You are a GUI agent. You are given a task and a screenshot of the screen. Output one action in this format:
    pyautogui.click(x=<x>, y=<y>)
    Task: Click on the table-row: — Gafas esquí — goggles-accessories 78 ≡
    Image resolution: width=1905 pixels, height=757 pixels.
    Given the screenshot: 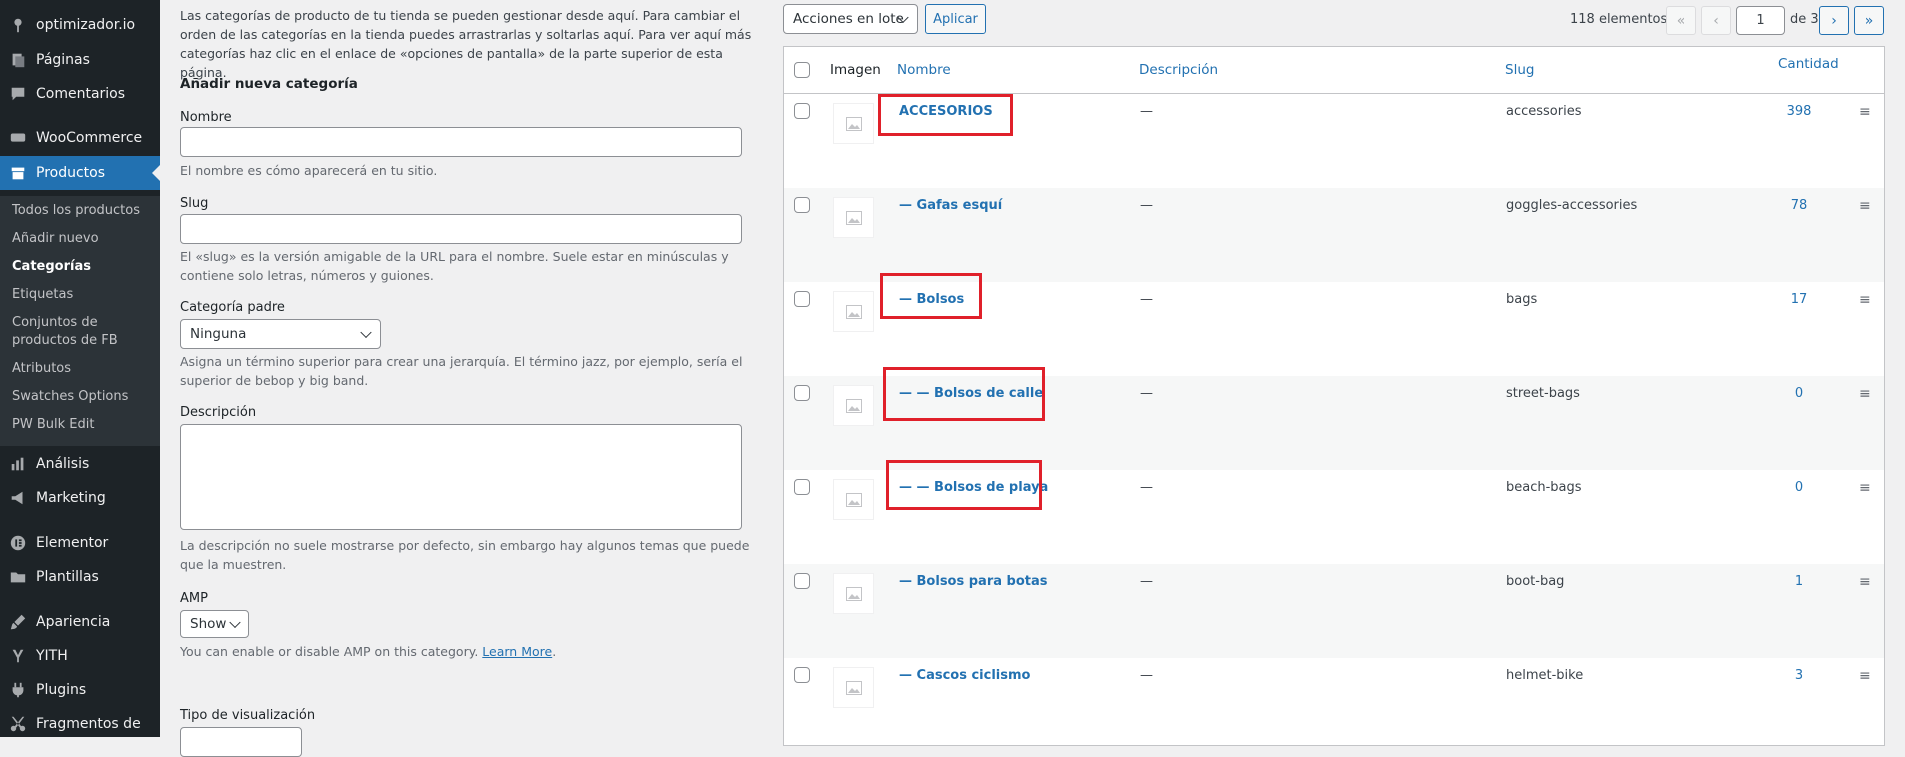 What is the action you would take?
    pyautogui.click(x=1334, y=235)
    